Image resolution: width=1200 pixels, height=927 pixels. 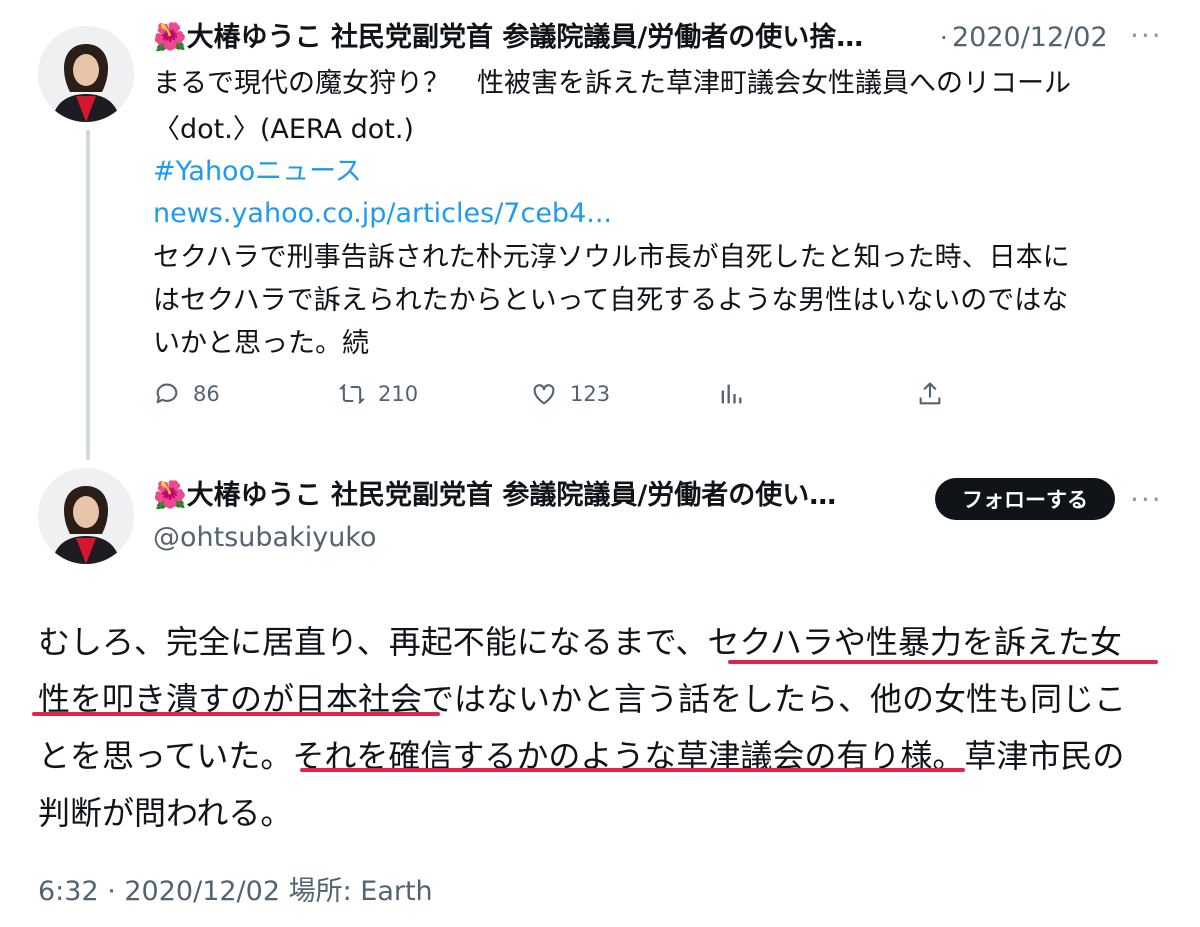 What do you see at coordinates (206, 394) in the screenshot?
I see `reply-count: 86` at bounding box center [206, 394].